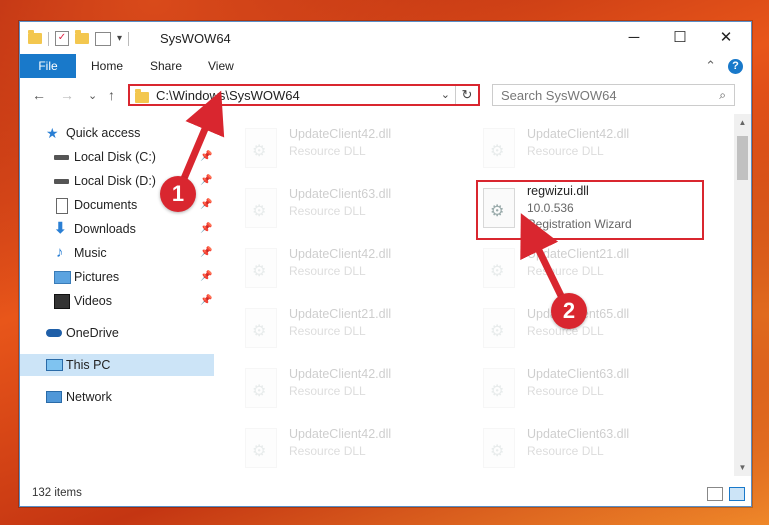  Describe the element at coordinates (200, 140) in the screenshot. I see `arrow-to-address-bar` at that location.